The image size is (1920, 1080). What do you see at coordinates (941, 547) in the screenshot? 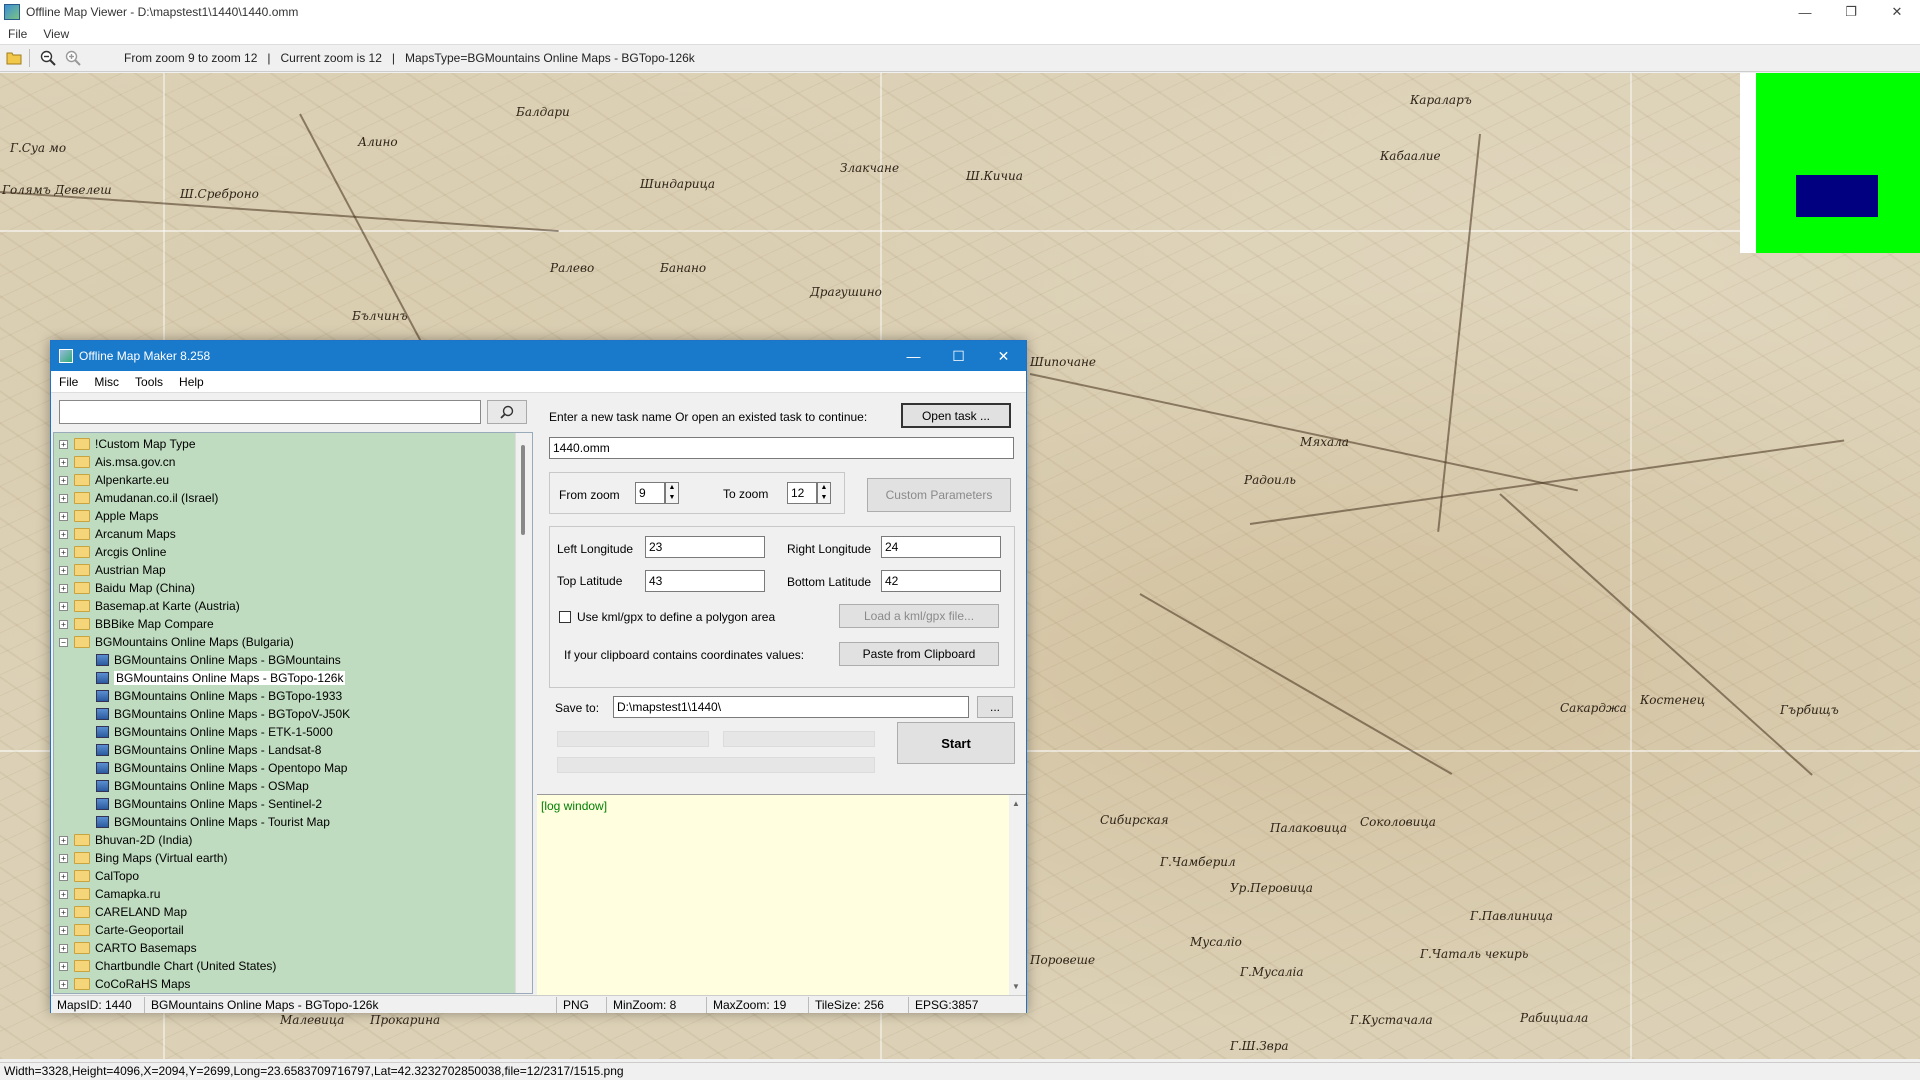
I see `right-longitude-input: 24` at bounding box center [941, 547].